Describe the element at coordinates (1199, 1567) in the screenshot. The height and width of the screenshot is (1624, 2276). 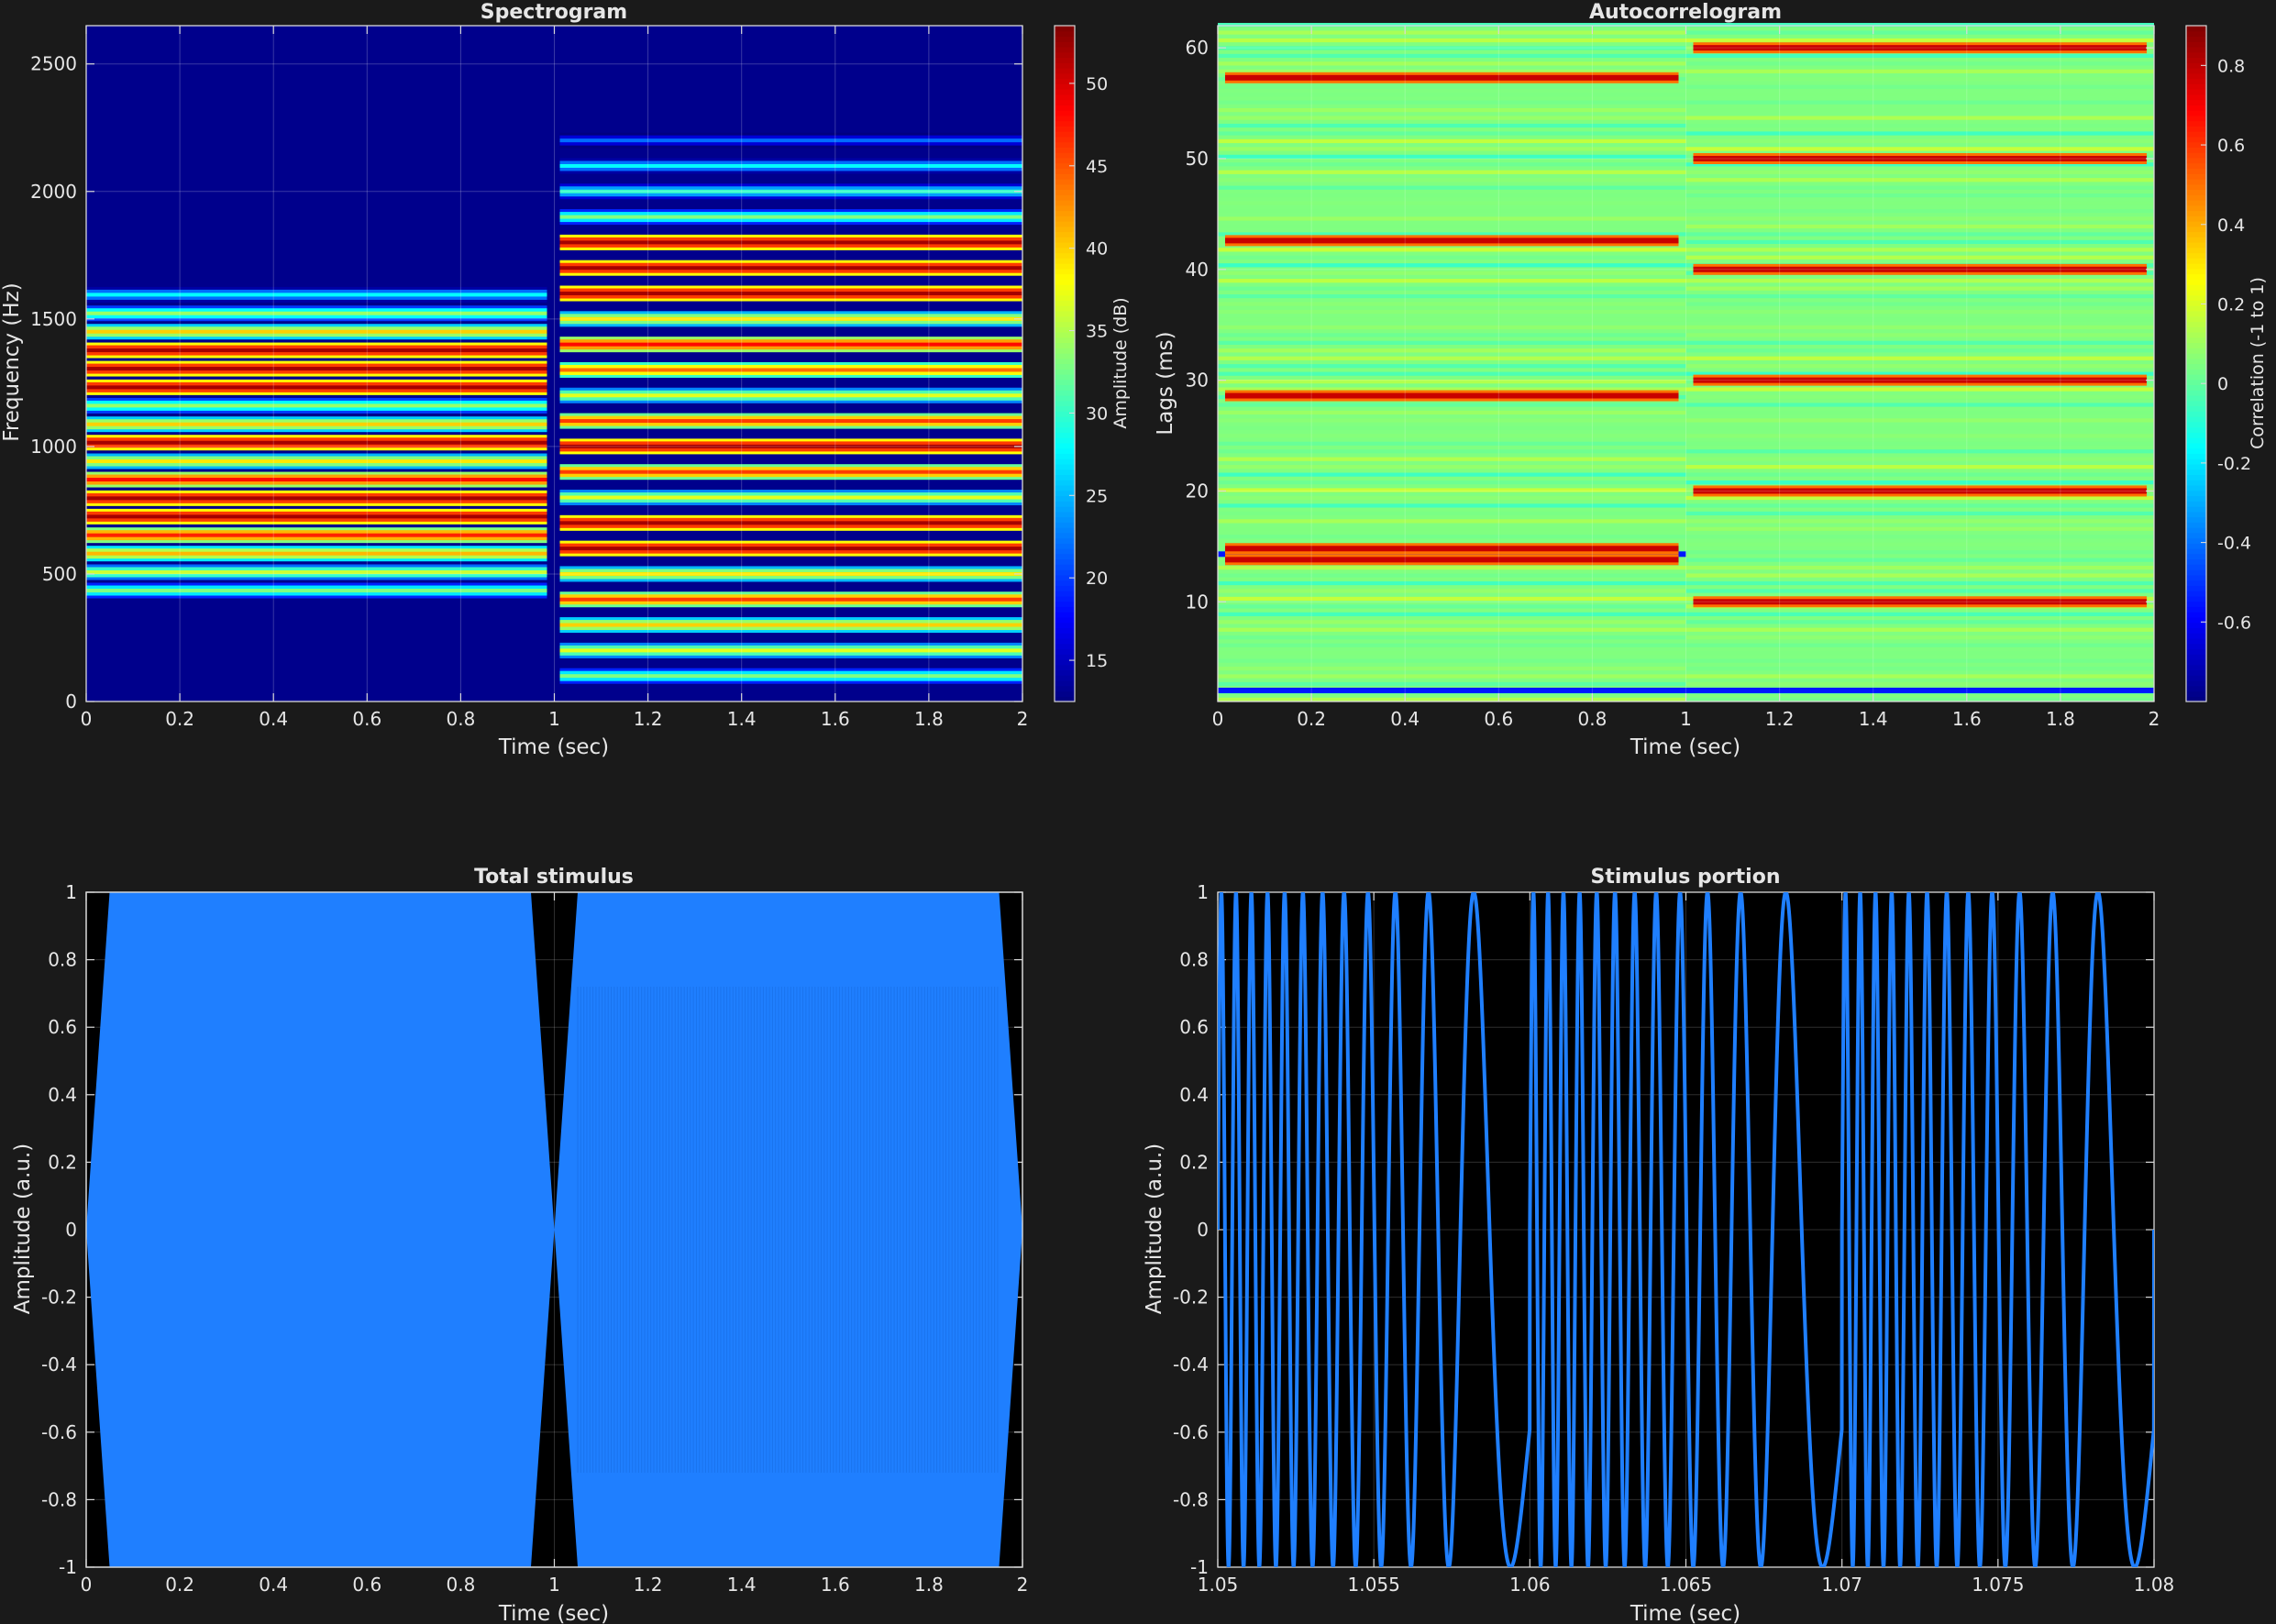
I see `stimulus-portion-ytick-label: -1` at that location.